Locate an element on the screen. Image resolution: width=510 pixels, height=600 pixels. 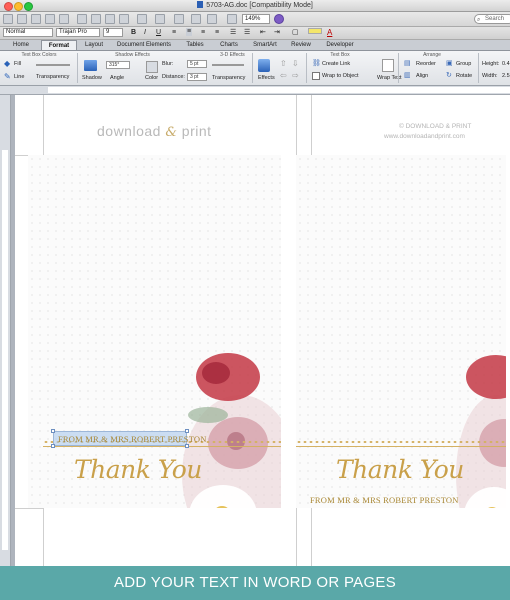
tab-smartart: SmartArt is located at coordinates (265, 45).